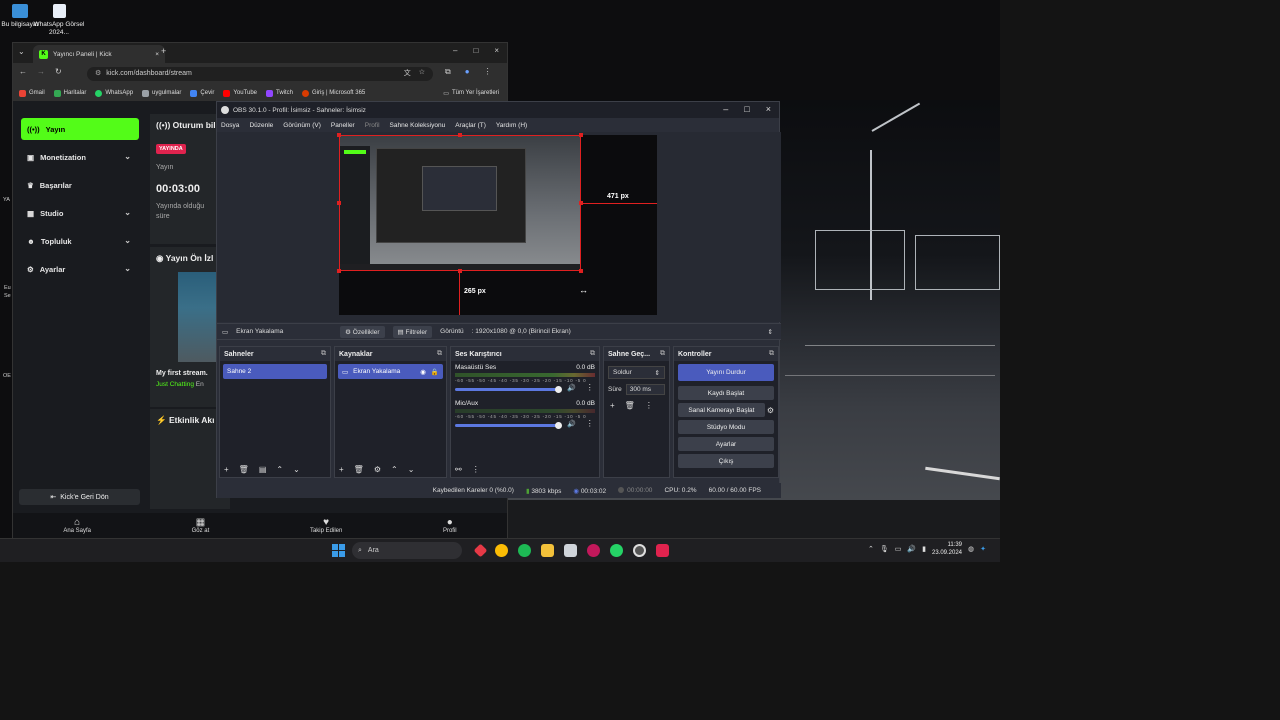  What do you see at coordinates (32, 93) in the screenshot?
I see `bookmark-gmail: Gmail` at bounding box center [32, 93].